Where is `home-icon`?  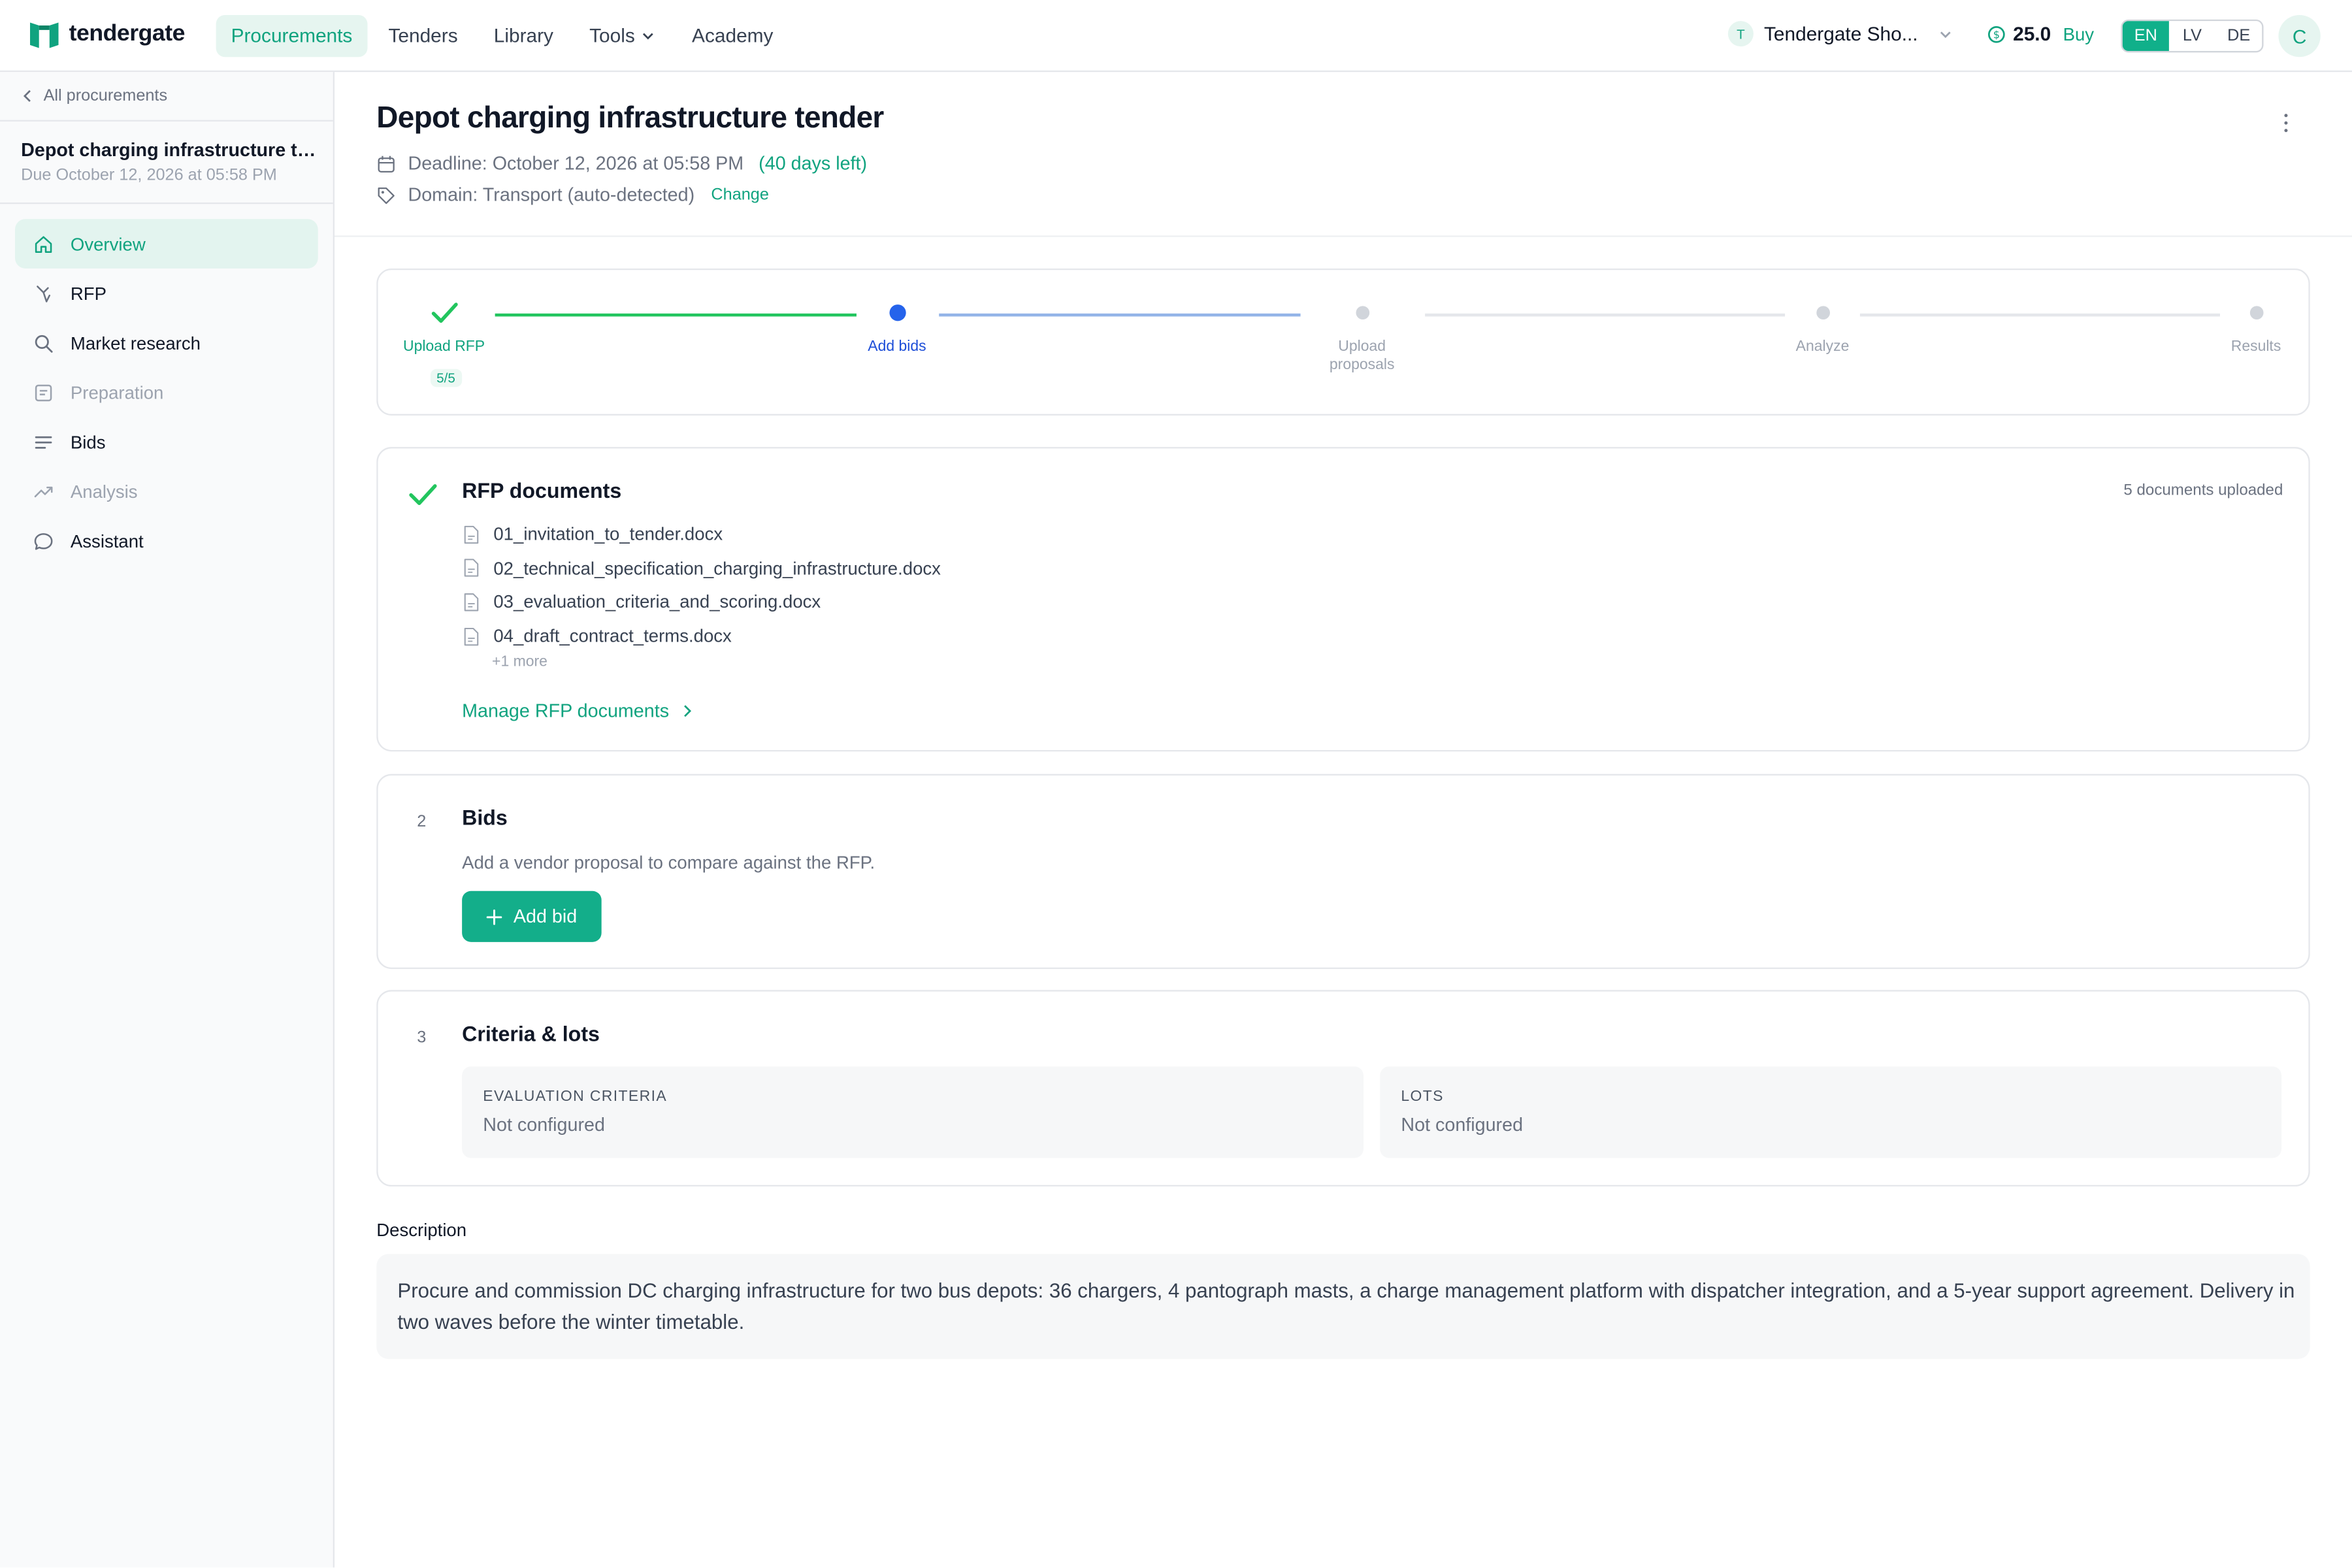
home-icon is located at coordinates (43, 243).